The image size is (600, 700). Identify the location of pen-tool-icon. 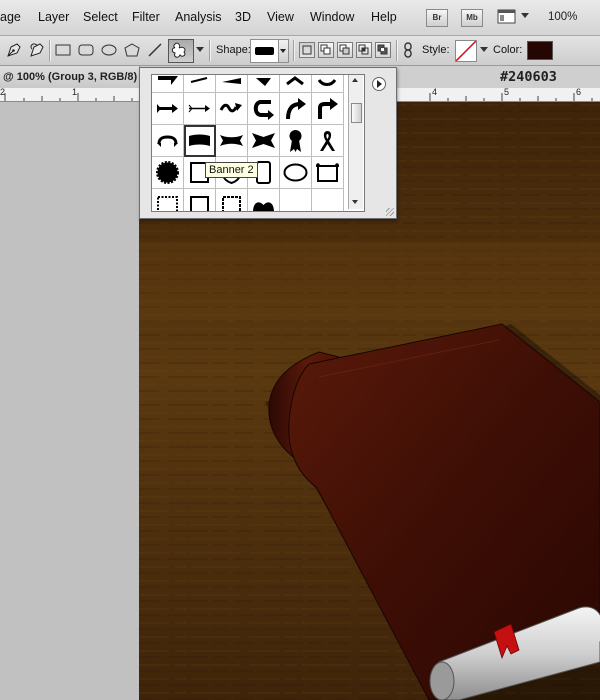
(14, 50).